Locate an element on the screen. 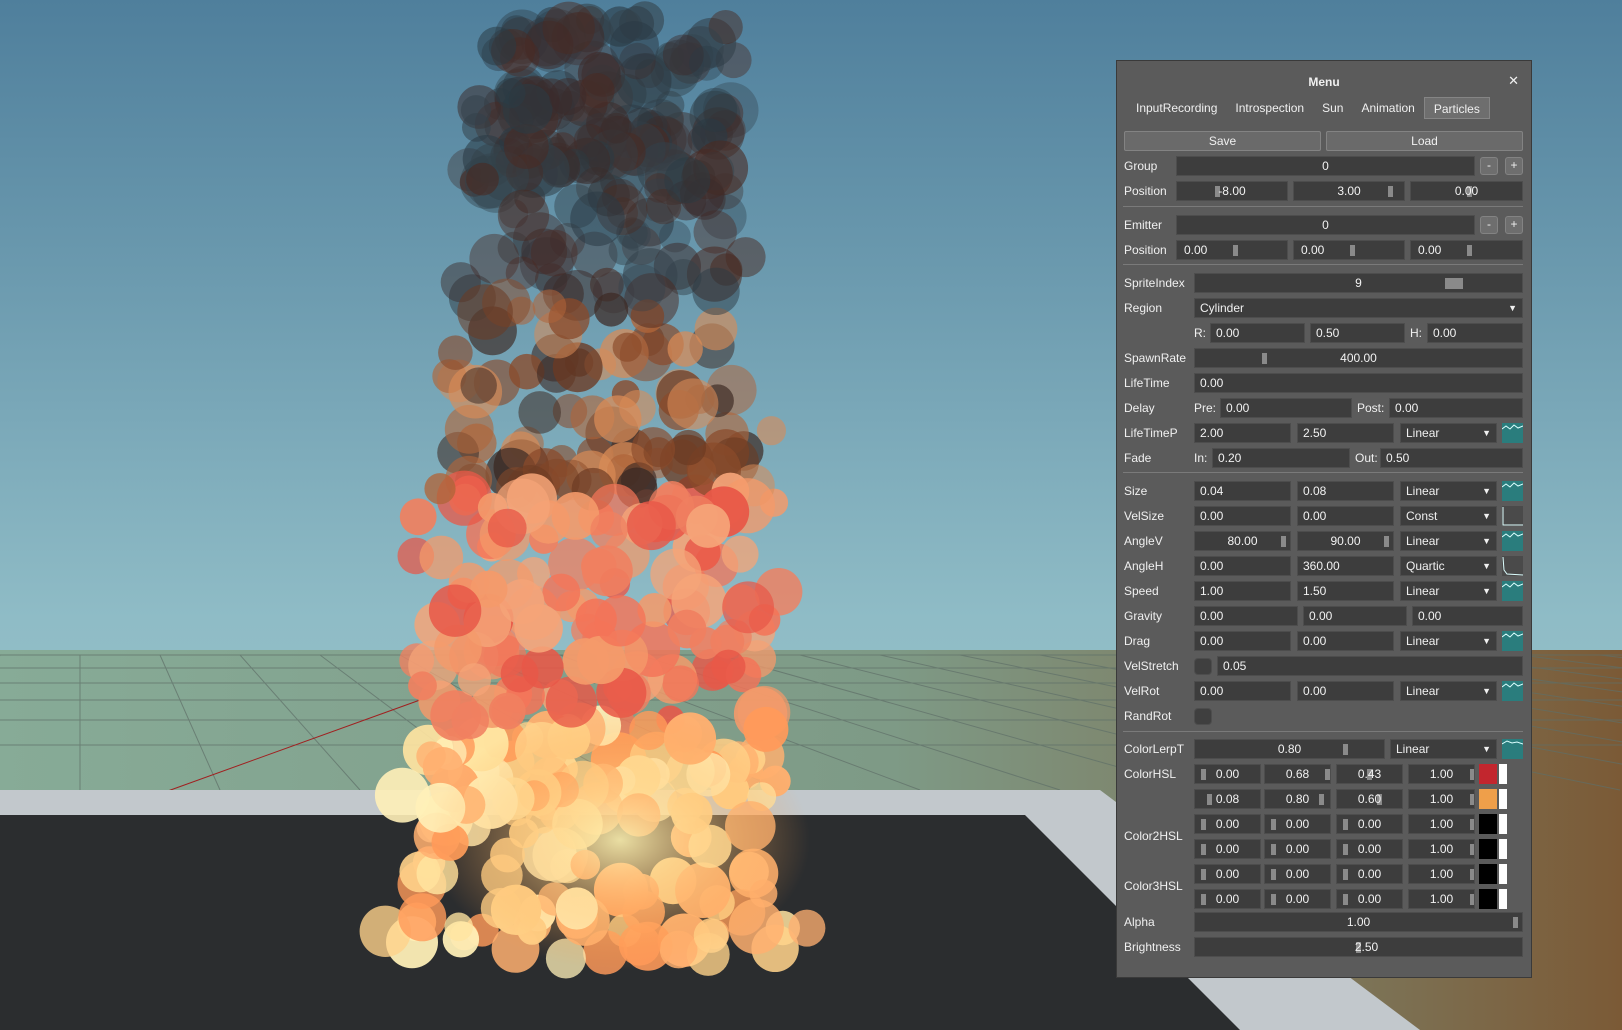 The height and width of the screenshot is (1030, 1622). emitter-minus-button: - is located at coordinates (1489, 225).